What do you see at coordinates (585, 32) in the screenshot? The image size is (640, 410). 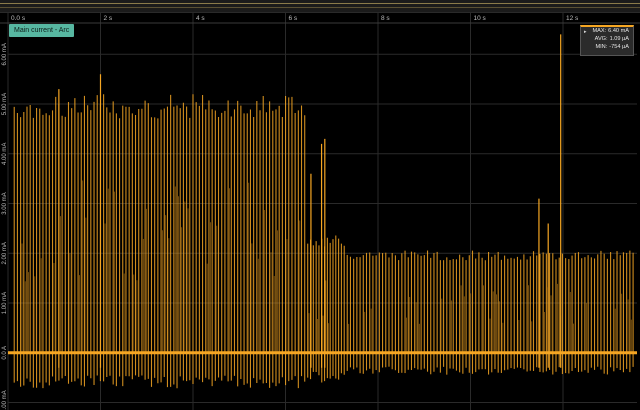 I see `expand-marker-icon: ▸` at bounding box center [585, 32].